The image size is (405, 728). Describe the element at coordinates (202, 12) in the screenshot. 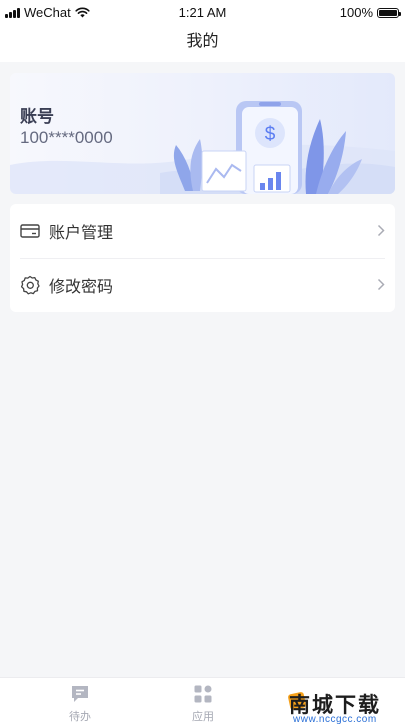

I see `status-bar: WeChat 1:21 AM 100%` at that location.